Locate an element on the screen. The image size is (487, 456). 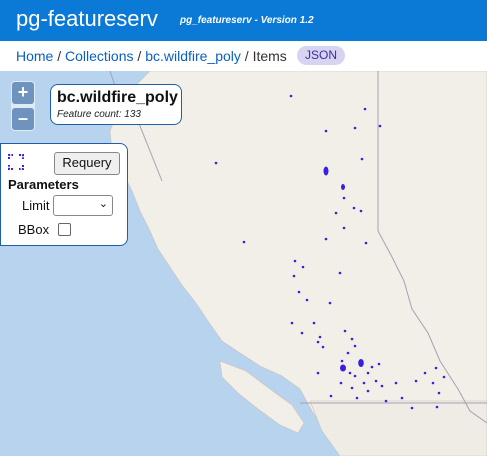
zoom-out-button: – is located at coordinates (23, 119).